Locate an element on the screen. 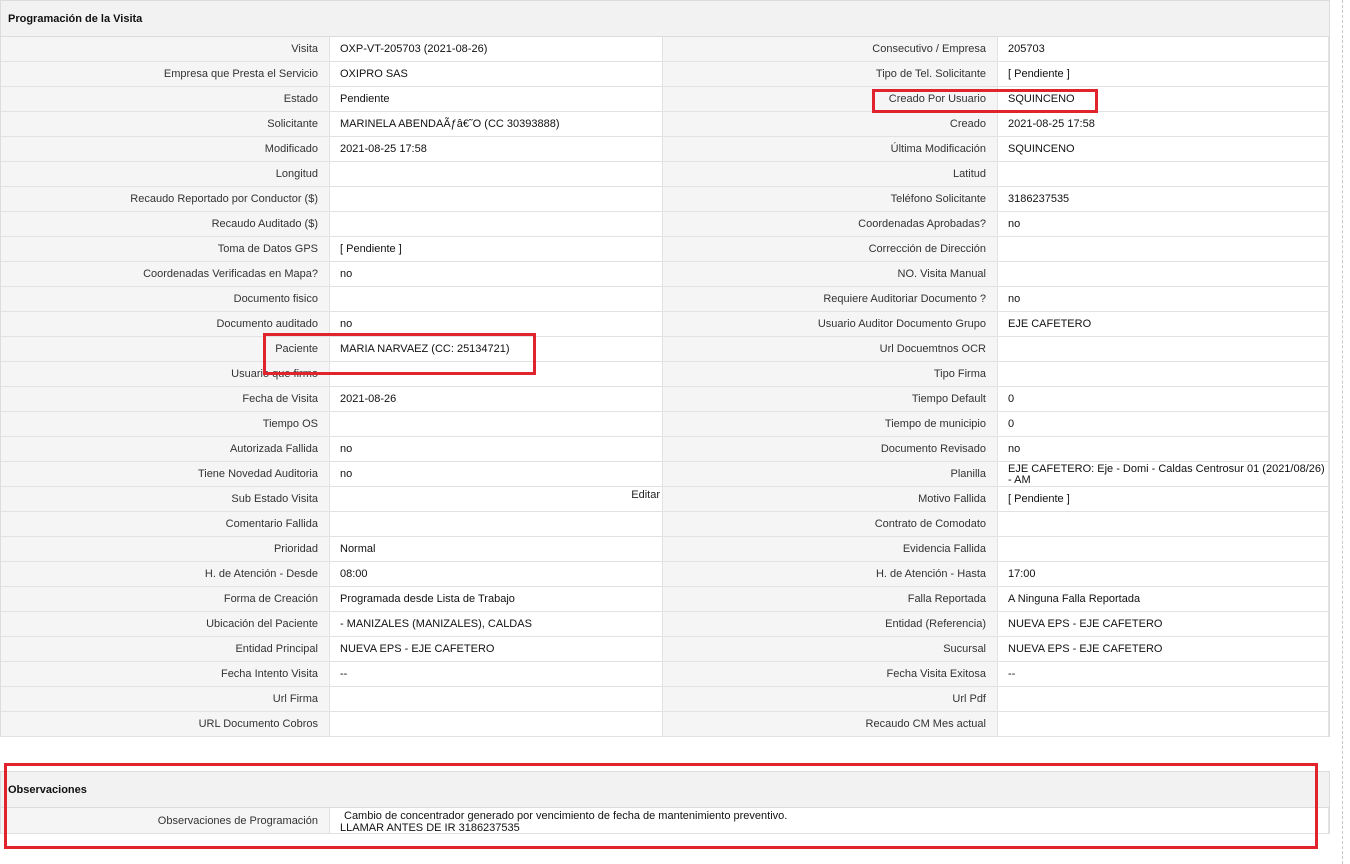  field-value: SQUINCENO is located at coordinates (1163, 149).